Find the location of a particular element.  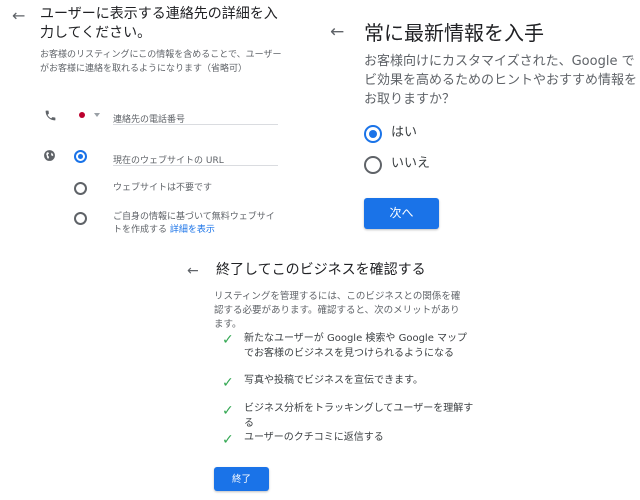

next-button-label: 次へ is located at coordinates (401, 213).